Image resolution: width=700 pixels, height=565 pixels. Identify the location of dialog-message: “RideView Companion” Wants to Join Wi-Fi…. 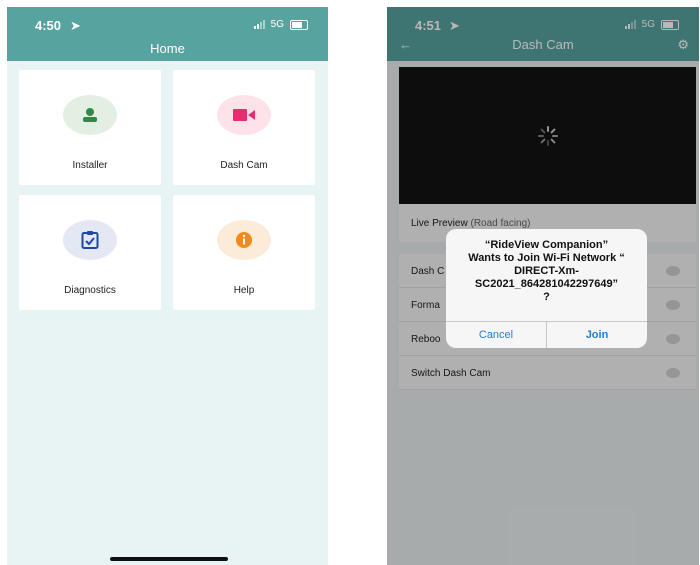
(546, 271).